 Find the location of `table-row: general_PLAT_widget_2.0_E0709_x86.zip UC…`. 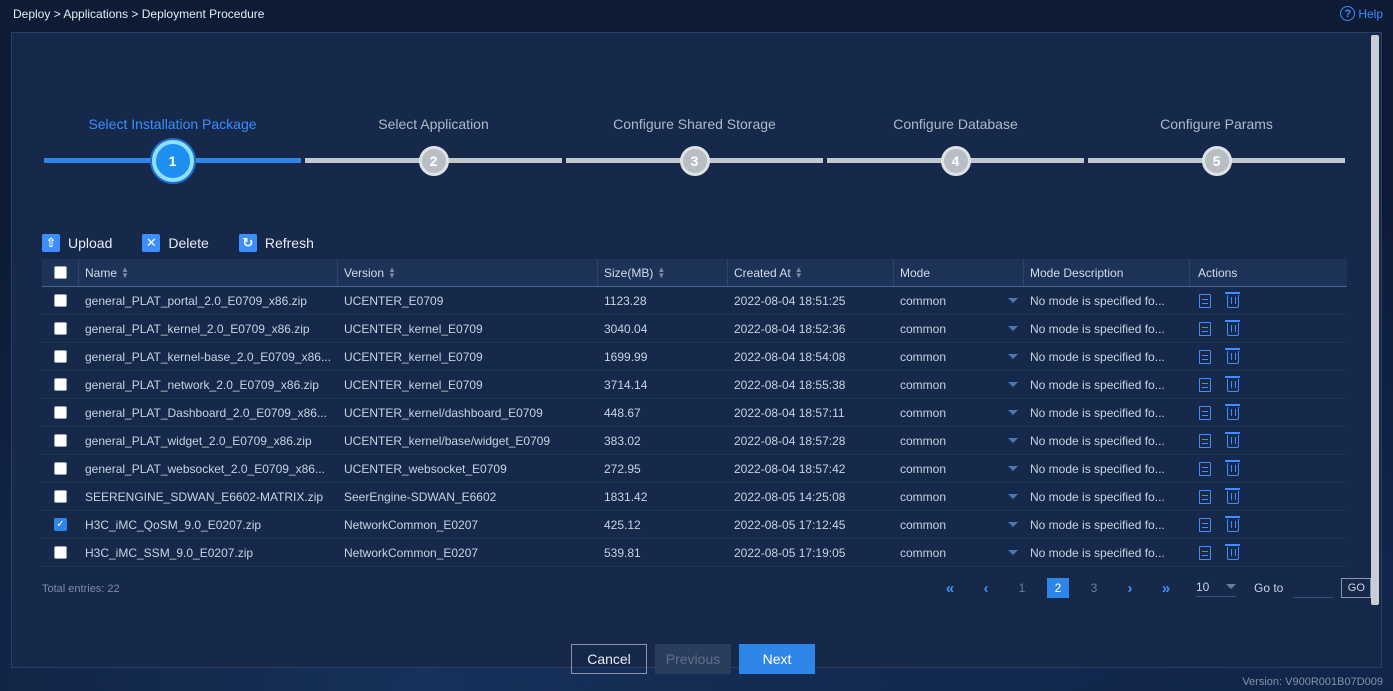

table-row: general_PLAT_widget_2.0_E0709_x86.zip UC… is located at coordinates (694, 441).